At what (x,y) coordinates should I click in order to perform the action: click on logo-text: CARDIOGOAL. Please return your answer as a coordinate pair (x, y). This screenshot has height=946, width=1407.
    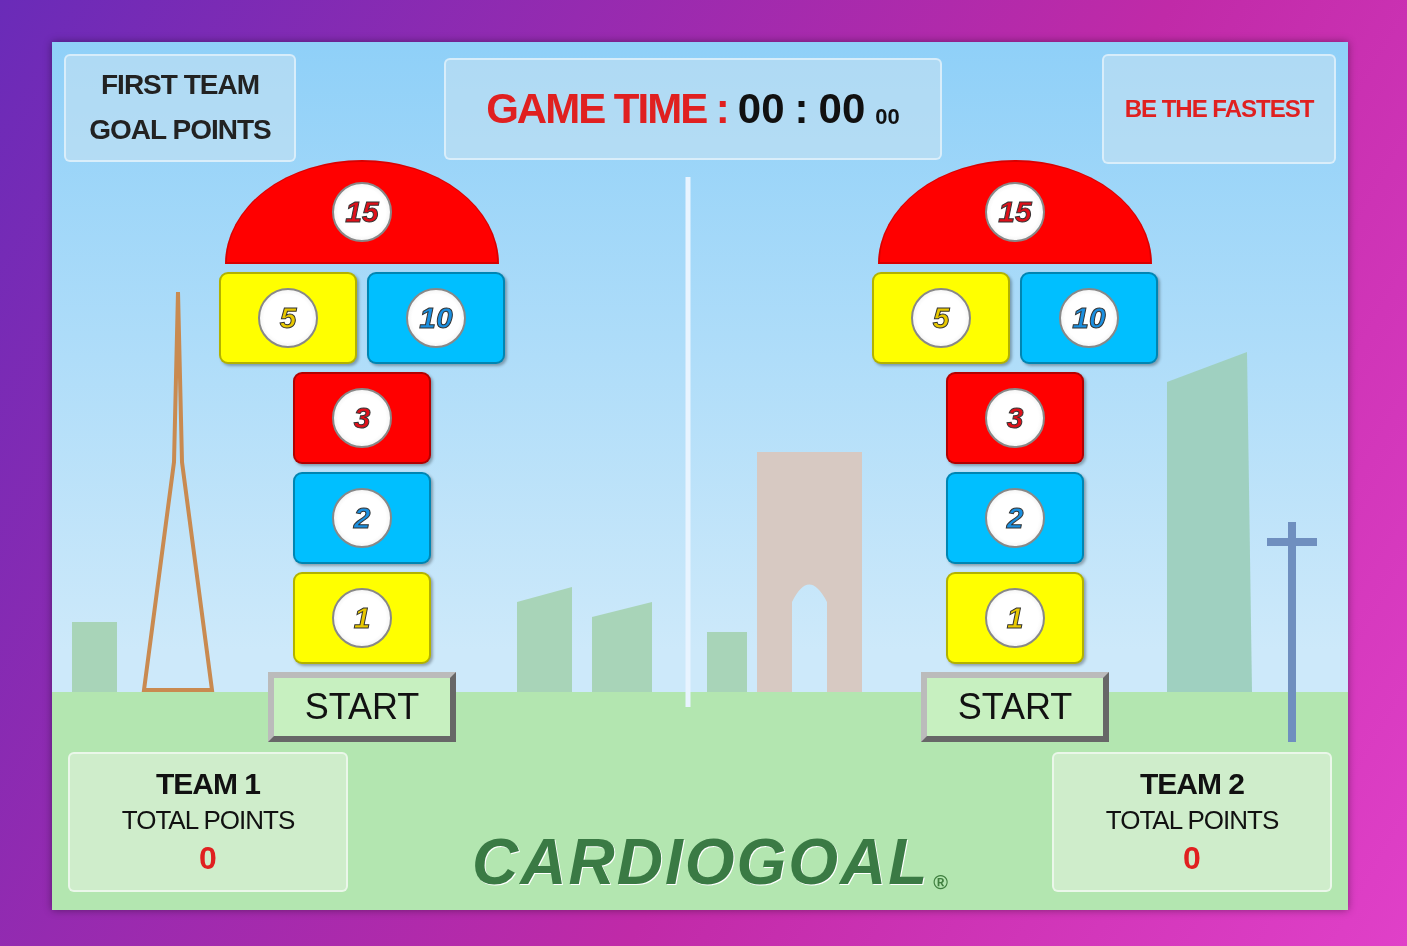
    Looking at the image, I should click on (701, 862).